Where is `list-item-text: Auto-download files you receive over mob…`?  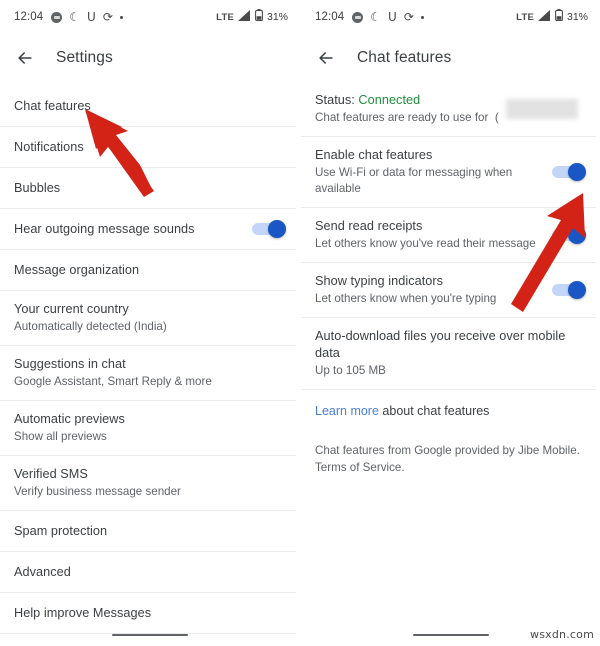 list-item-text: Auto-download files you receive over mob… is located at coordinates (450, 353).